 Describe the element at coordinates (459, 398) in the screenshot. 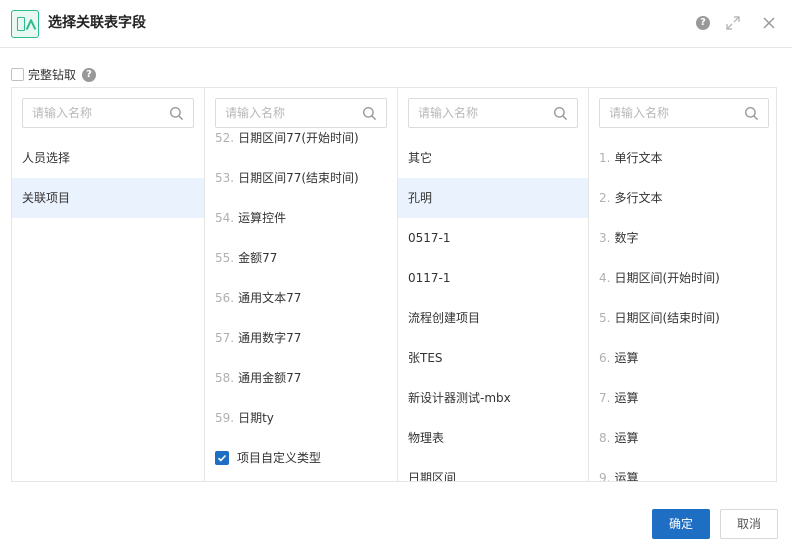

I see `item-label: 新设计器测试-mbx` at that location.